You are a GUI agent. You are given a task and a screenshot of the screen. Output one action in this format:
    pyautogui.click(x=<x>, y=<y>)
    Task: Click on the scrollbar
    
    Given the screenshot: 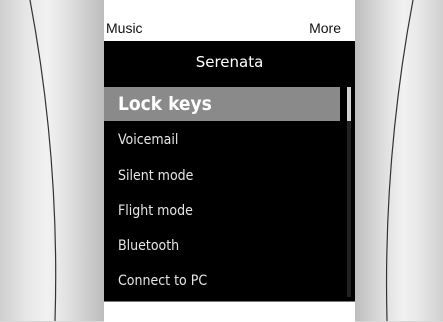 What is the action you would take?
    pyautogui.click(x=349, y=192)
    